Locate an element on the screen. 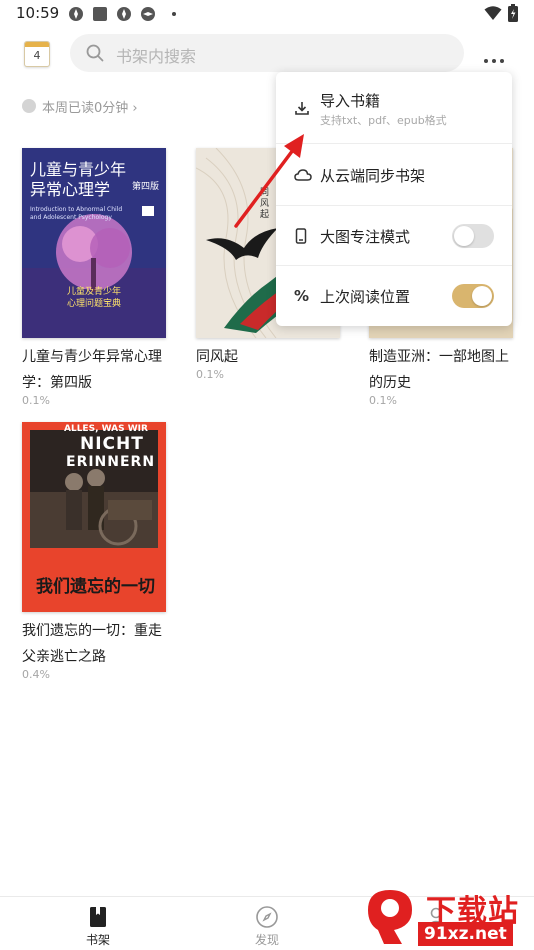 The height and width of the screenshot is (950, 534). status-time: 10:59 is located at coordinates (38, 13).